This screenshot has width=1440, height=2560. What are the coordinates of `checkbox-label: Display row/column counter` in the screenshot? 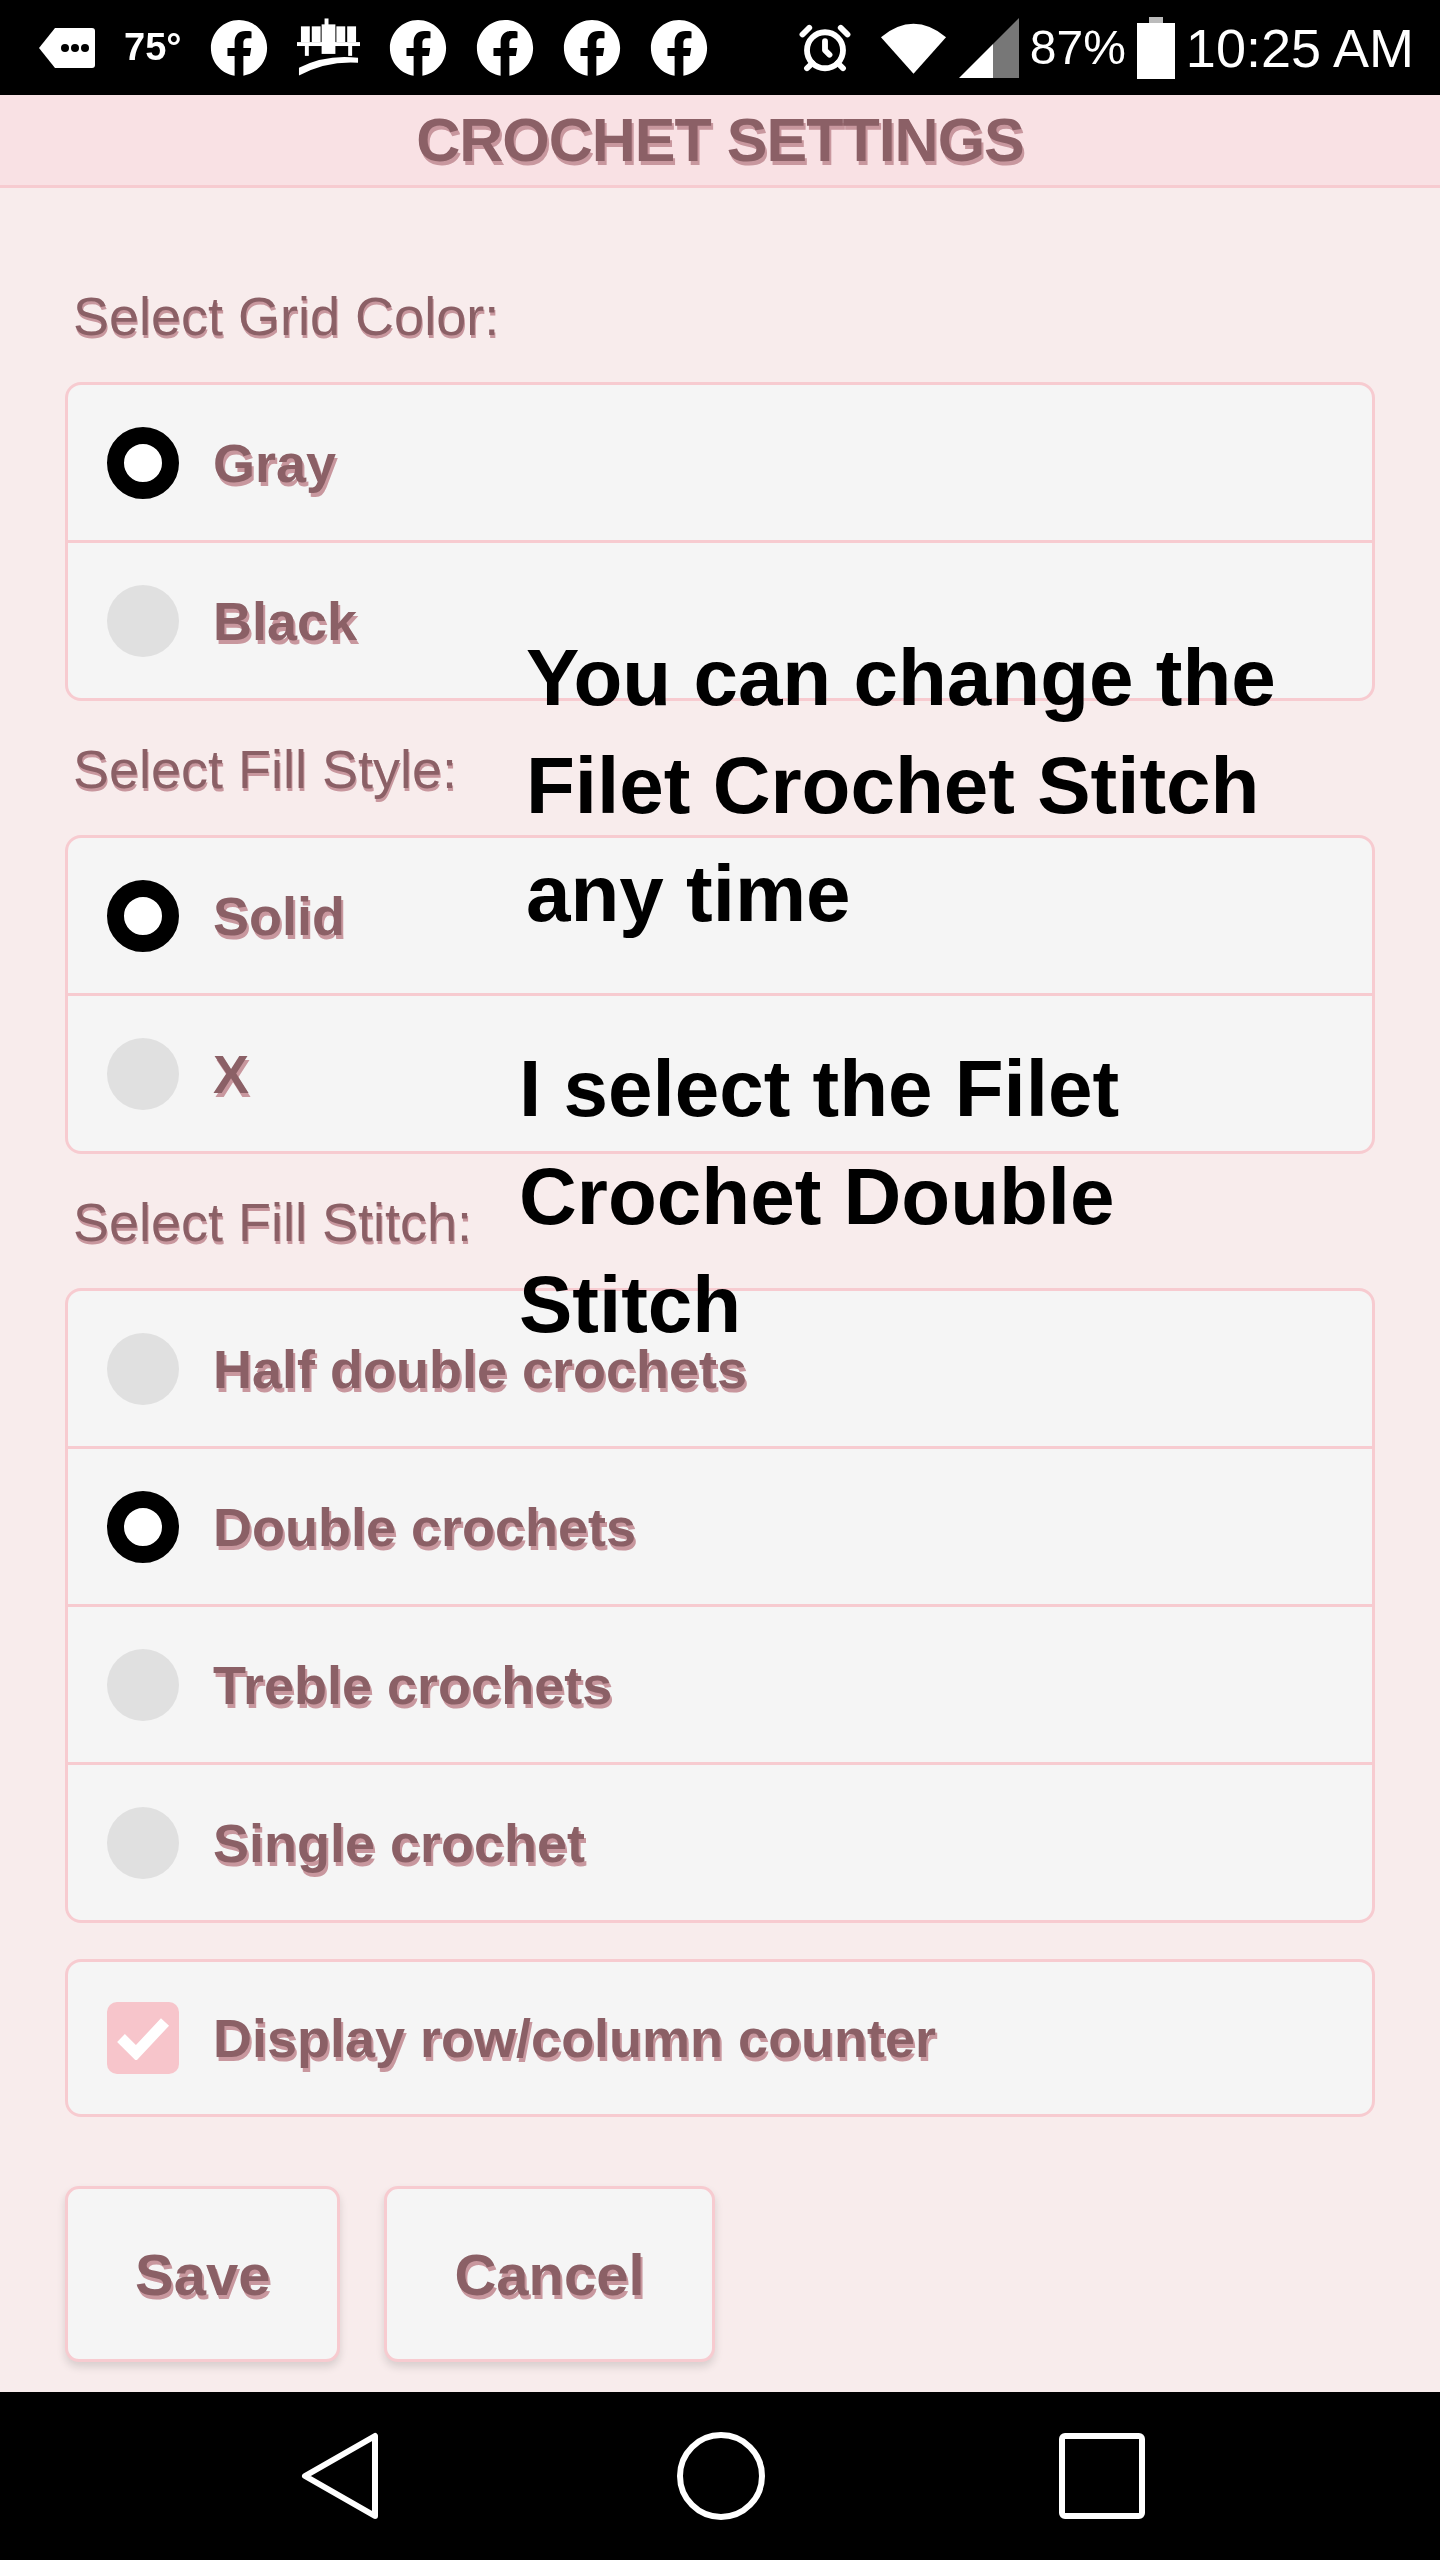 It's located at (575, 2038).